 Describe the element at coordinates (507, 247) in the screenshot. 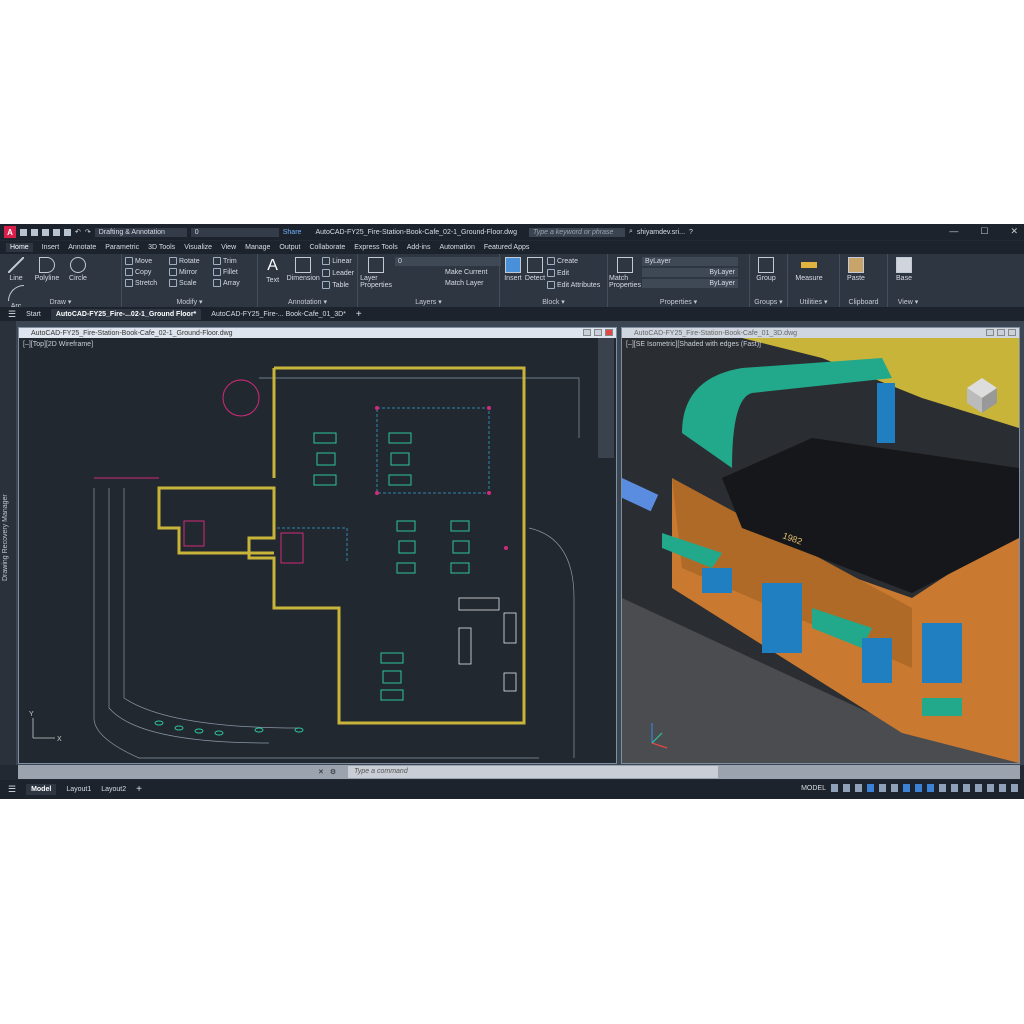

I see `ribbon-tab-featured-apps: Featured Apps` at that location.